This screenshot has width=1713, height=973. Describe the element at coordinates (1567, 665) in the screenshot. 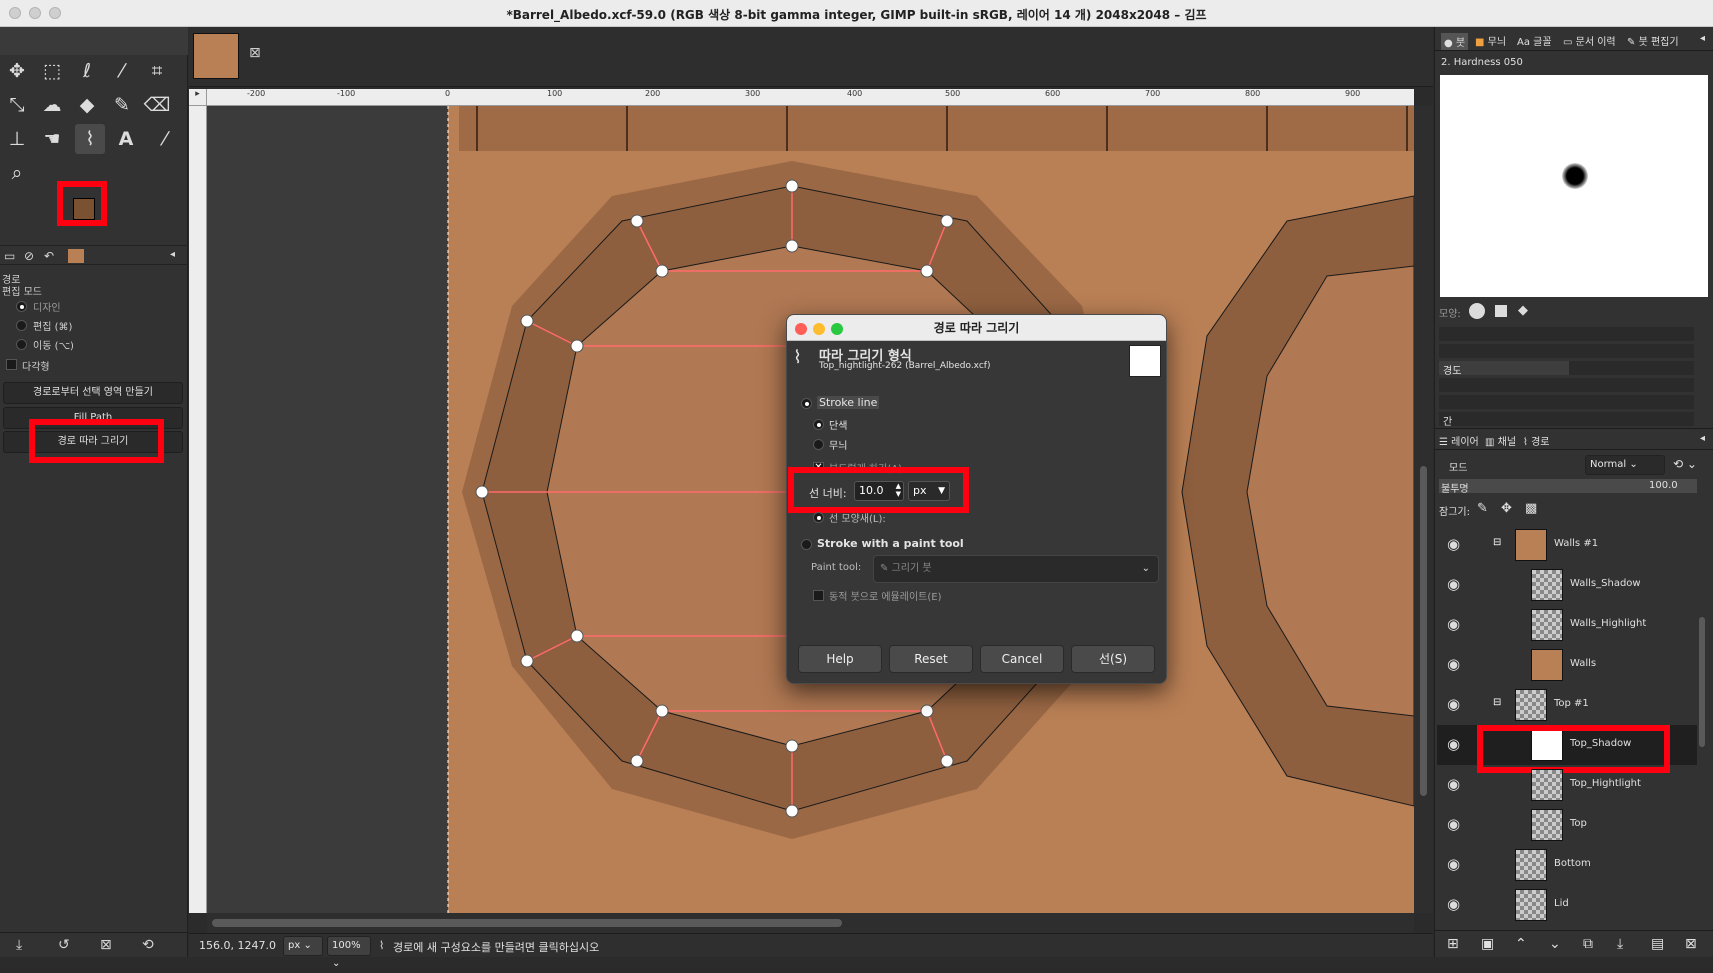

I see `layer-row: ◉ Walls` at that location.